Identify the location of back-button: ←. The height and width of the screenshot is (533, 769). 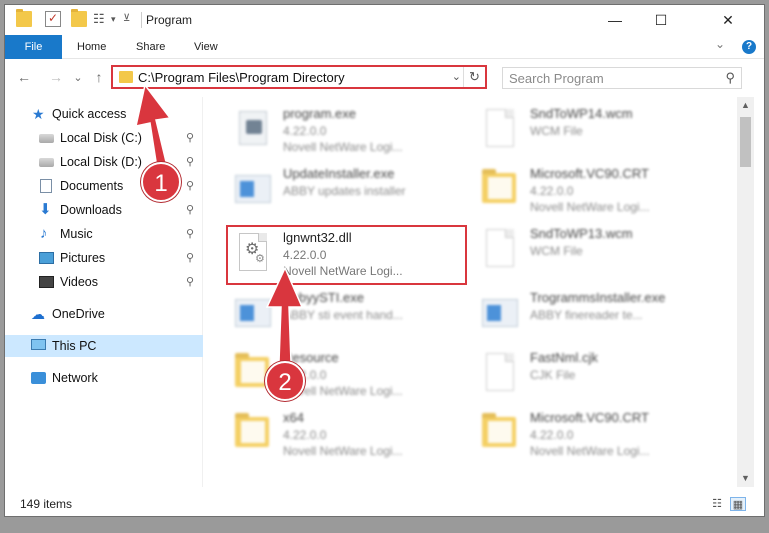
(24, 77).